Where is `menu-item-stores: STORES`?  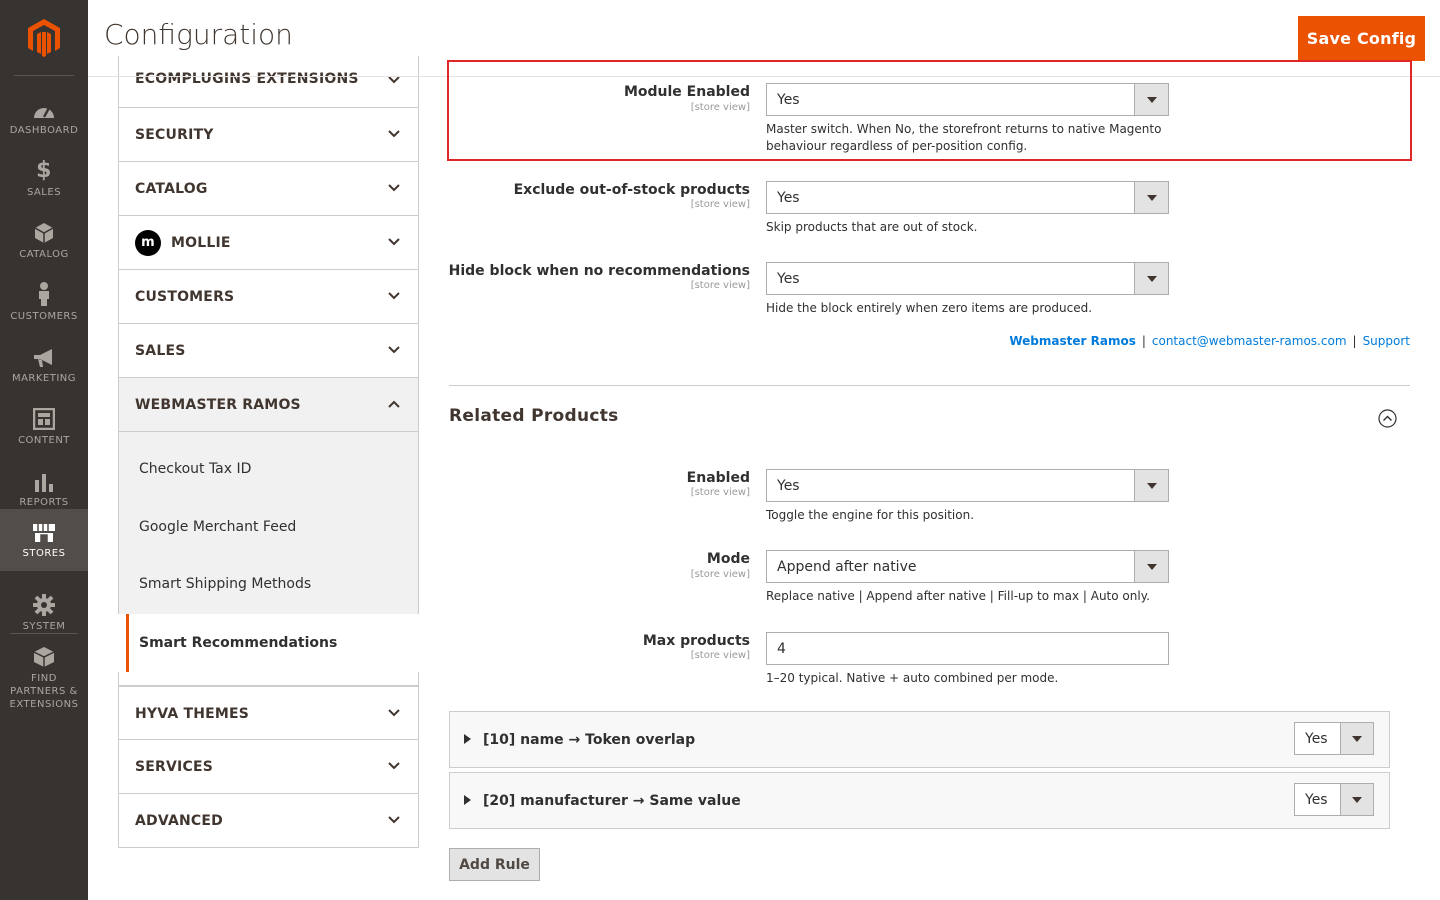
menu-item-stores: STORES is located at coordinates (44, 540).